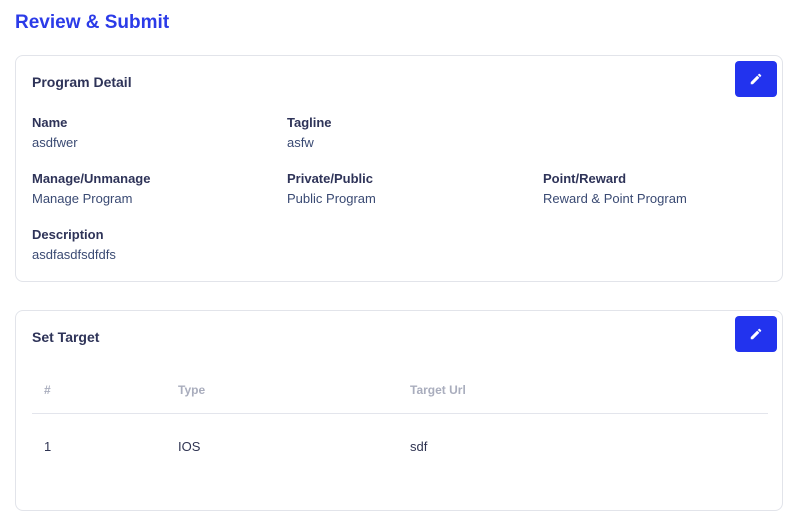 The height and width of the screenshot is (530, 812). I want to click on edit-program-detail-button, so click(756, 79).